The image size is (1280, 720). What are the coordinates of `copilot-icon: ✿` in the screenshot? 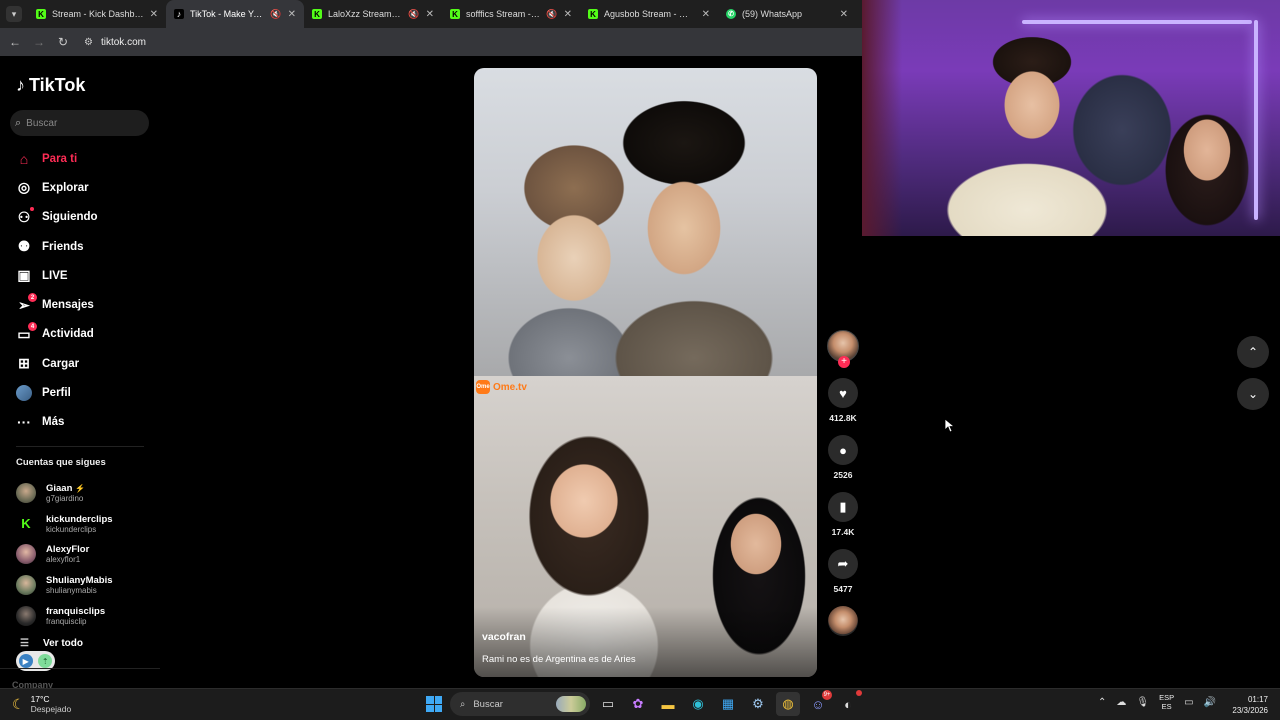 It's located at (638, 704).